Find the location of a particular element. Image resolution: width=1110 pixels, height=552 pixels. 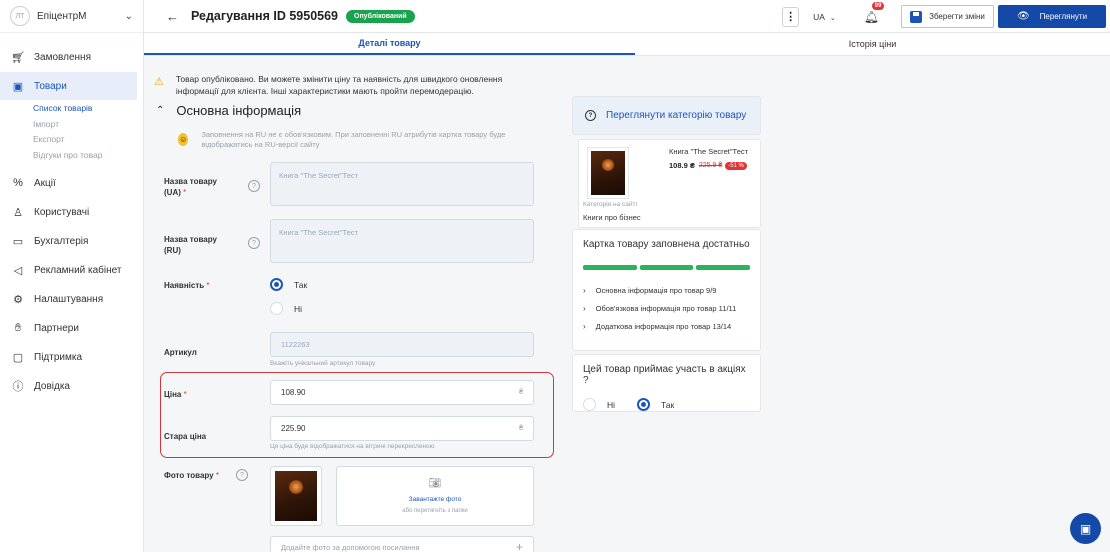

name-ru-field: Книга "The Secret"Тест is located at coordinates (402, 241).